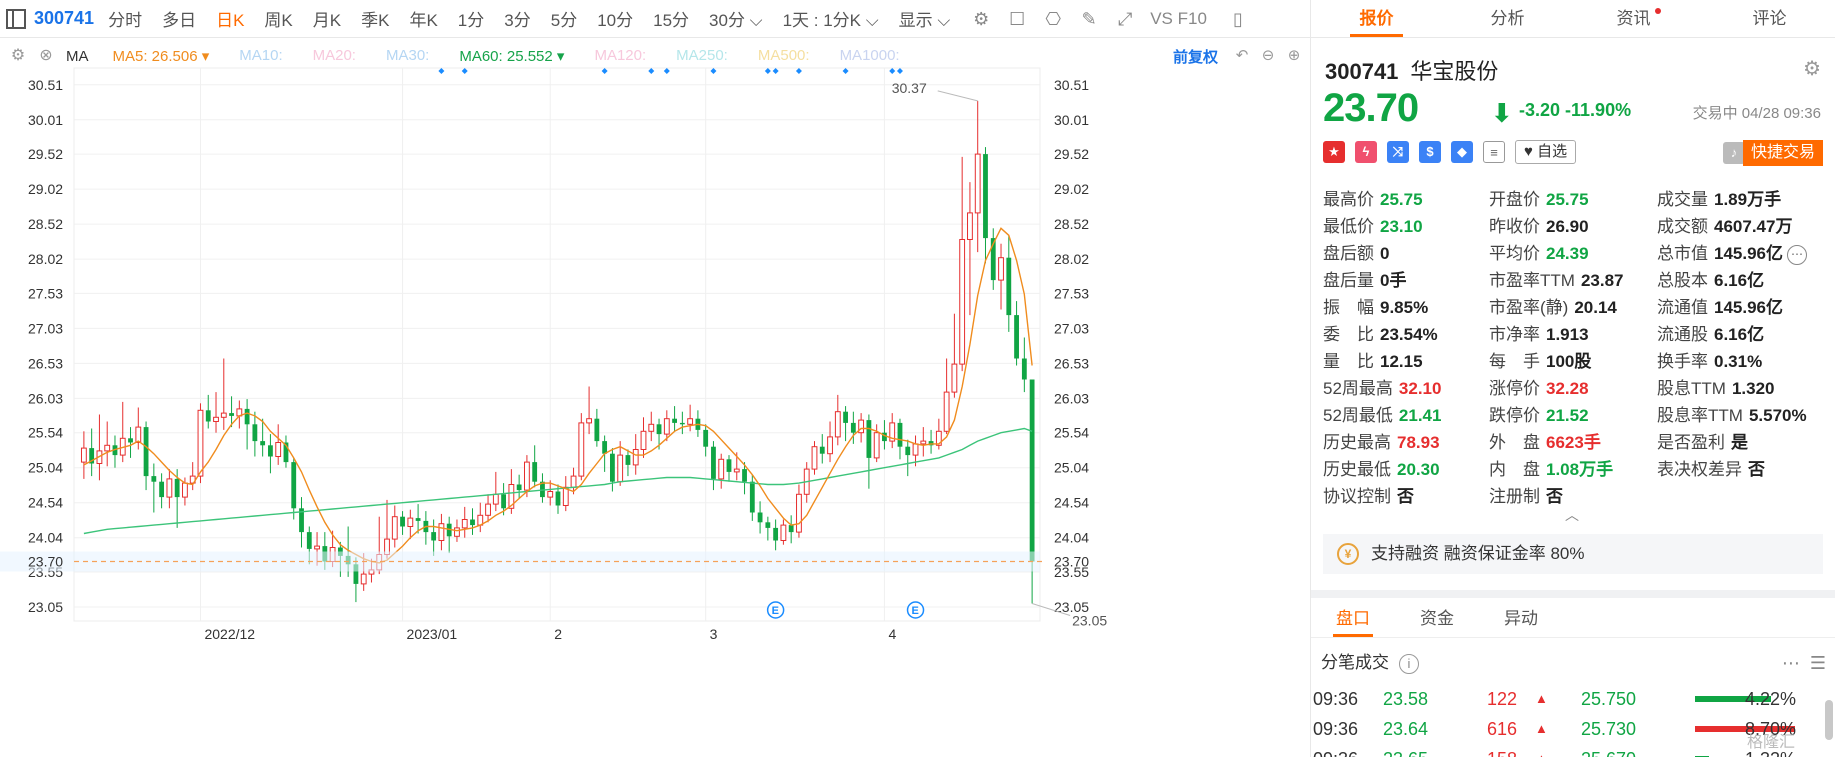  What do you see at coordinates (784, 56) in the screenshot?
I see `ma-item: MA500:` at bounding box center [784, 56].